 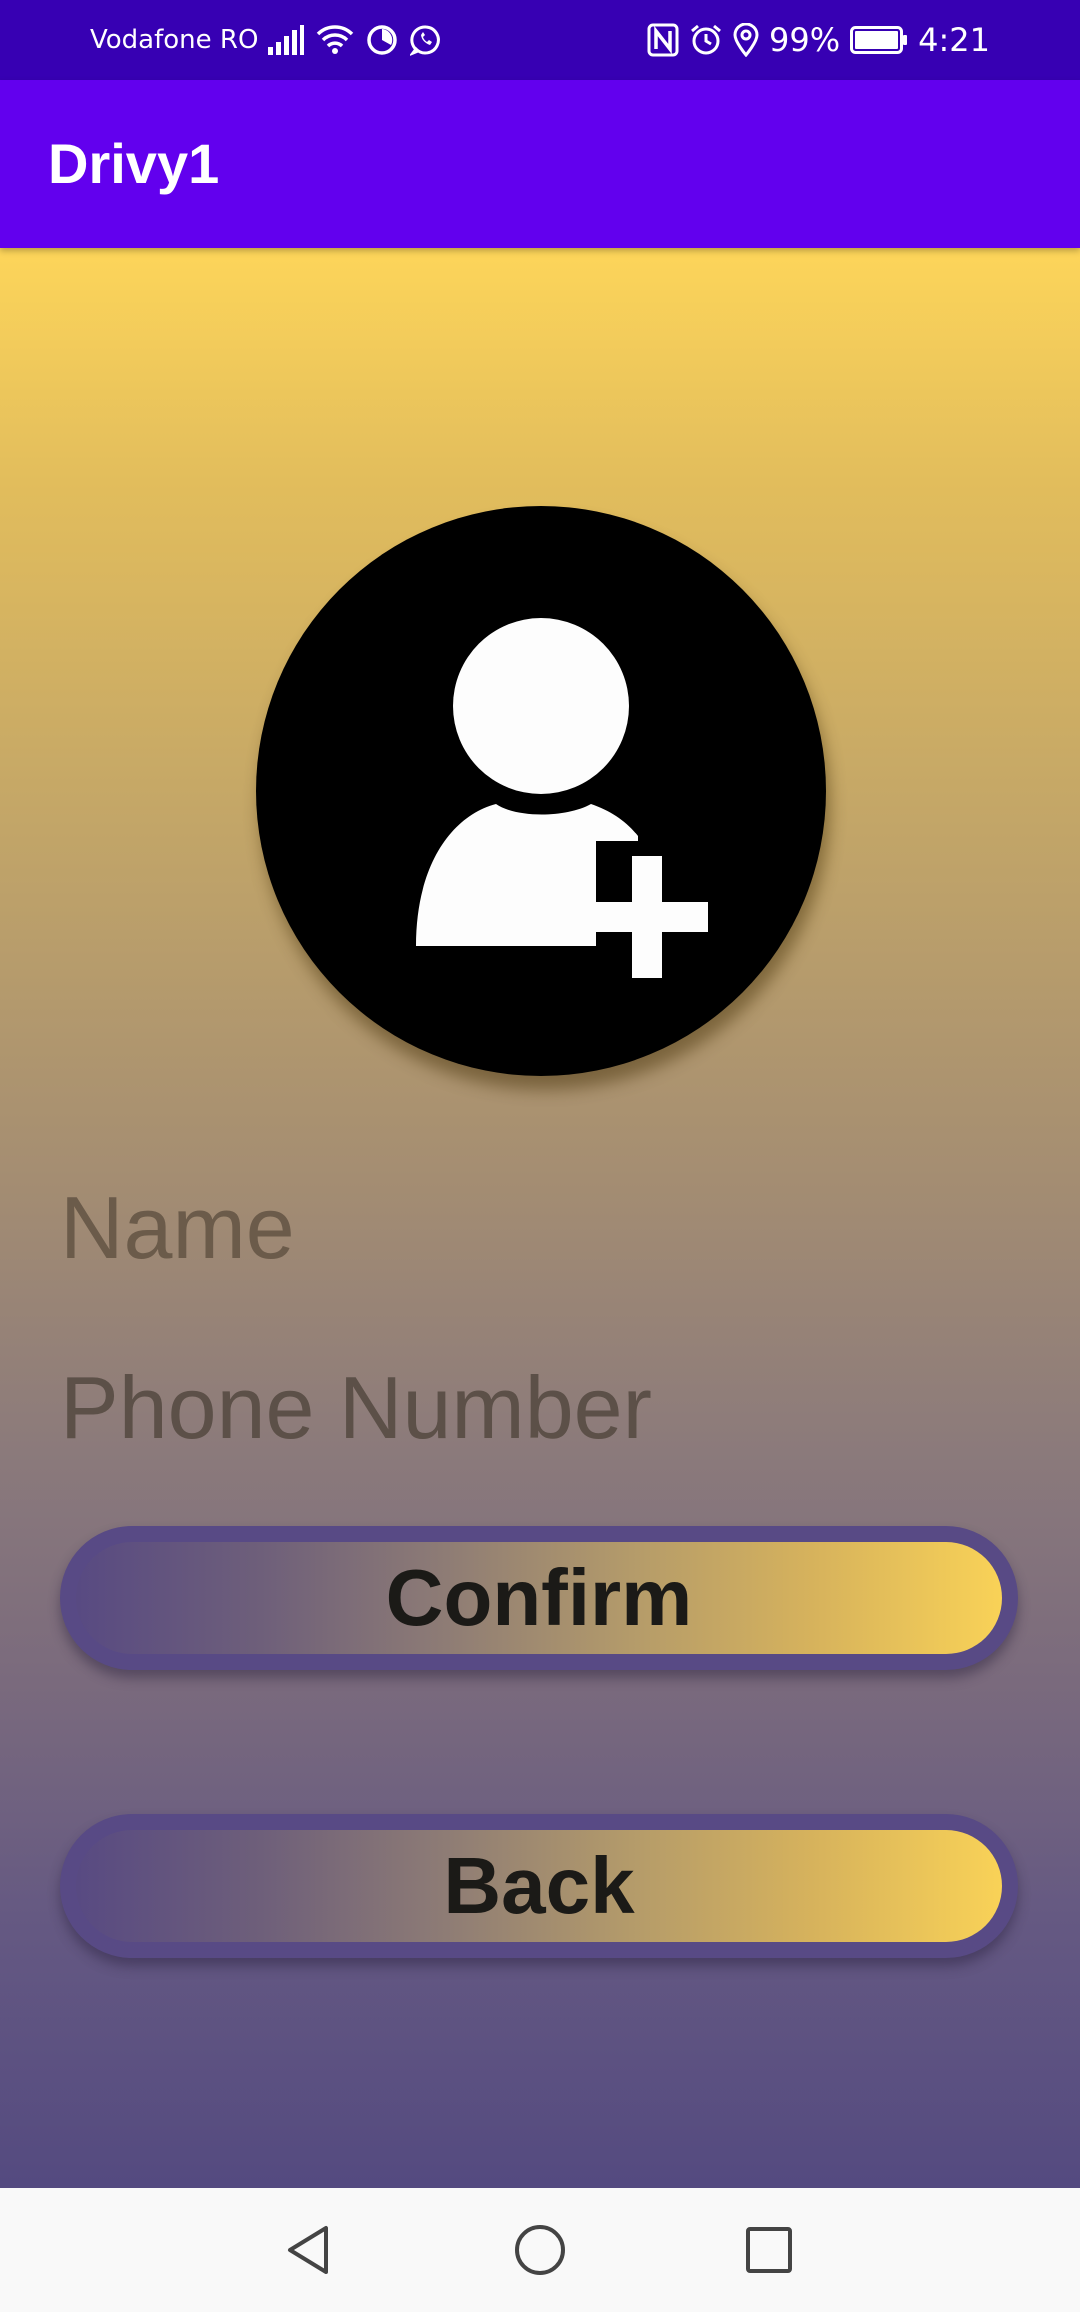 I want to click on app-title: Drivy1, so click(x=134, y=163).